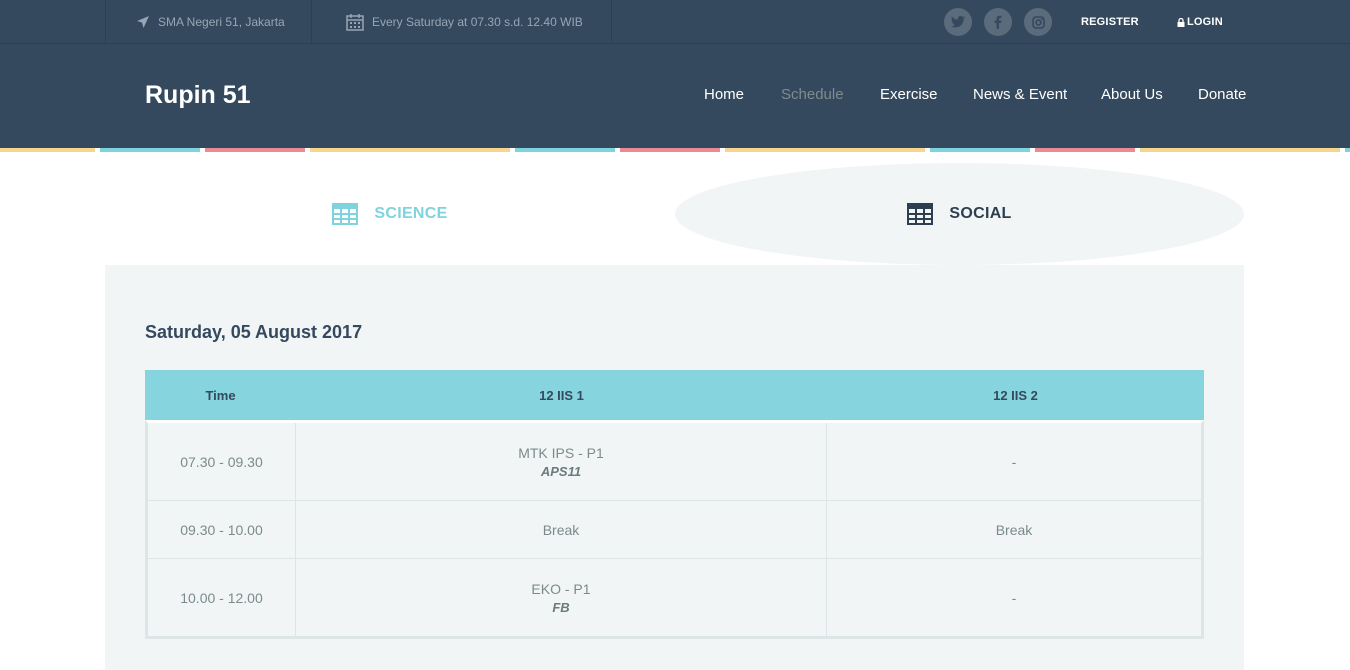 The height and width of the screenshot is (670, 1350). Describe the element at coordinates (222, 529) in the screenshot. I see `time-cell: 09.30 - 10.00` at that location.